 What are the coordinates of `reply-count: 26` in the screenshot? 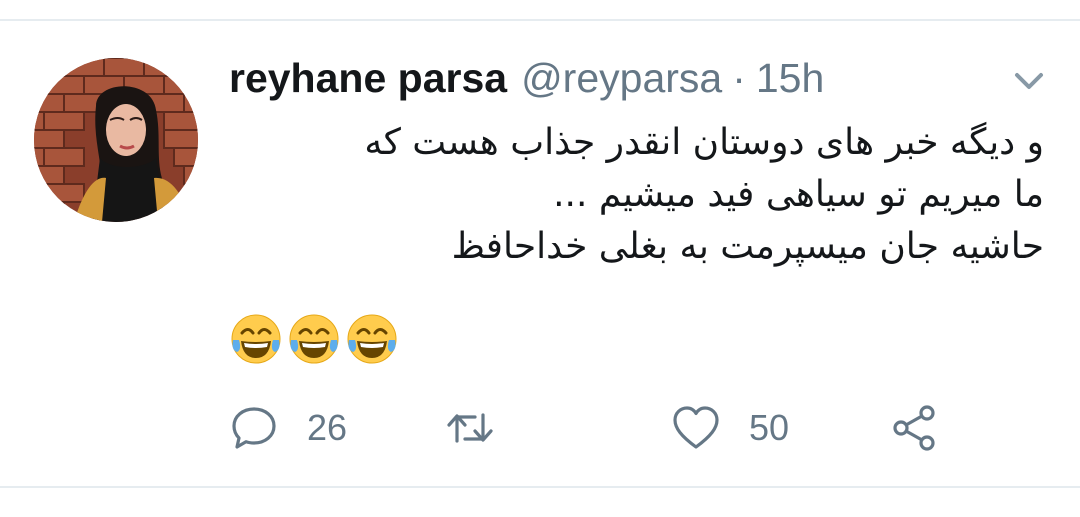 It's located at (327, 427).